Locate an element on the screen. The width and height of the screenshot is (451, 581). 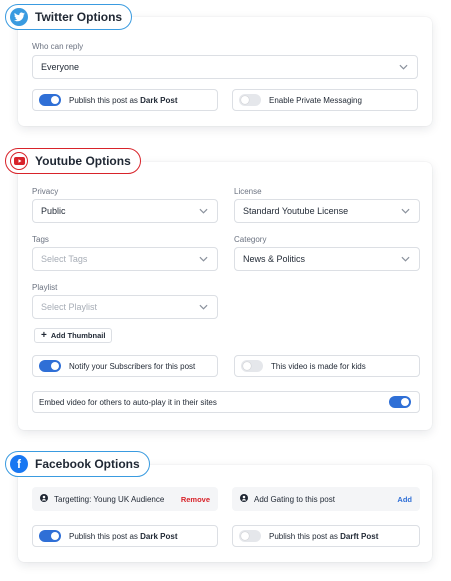
plus-icon: + is located at coordinates (44, 335).